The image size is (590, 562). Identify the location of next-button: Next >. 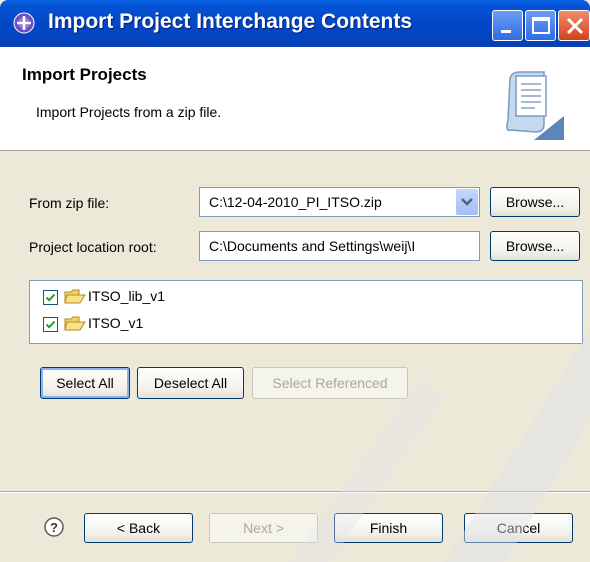
(263, 528).